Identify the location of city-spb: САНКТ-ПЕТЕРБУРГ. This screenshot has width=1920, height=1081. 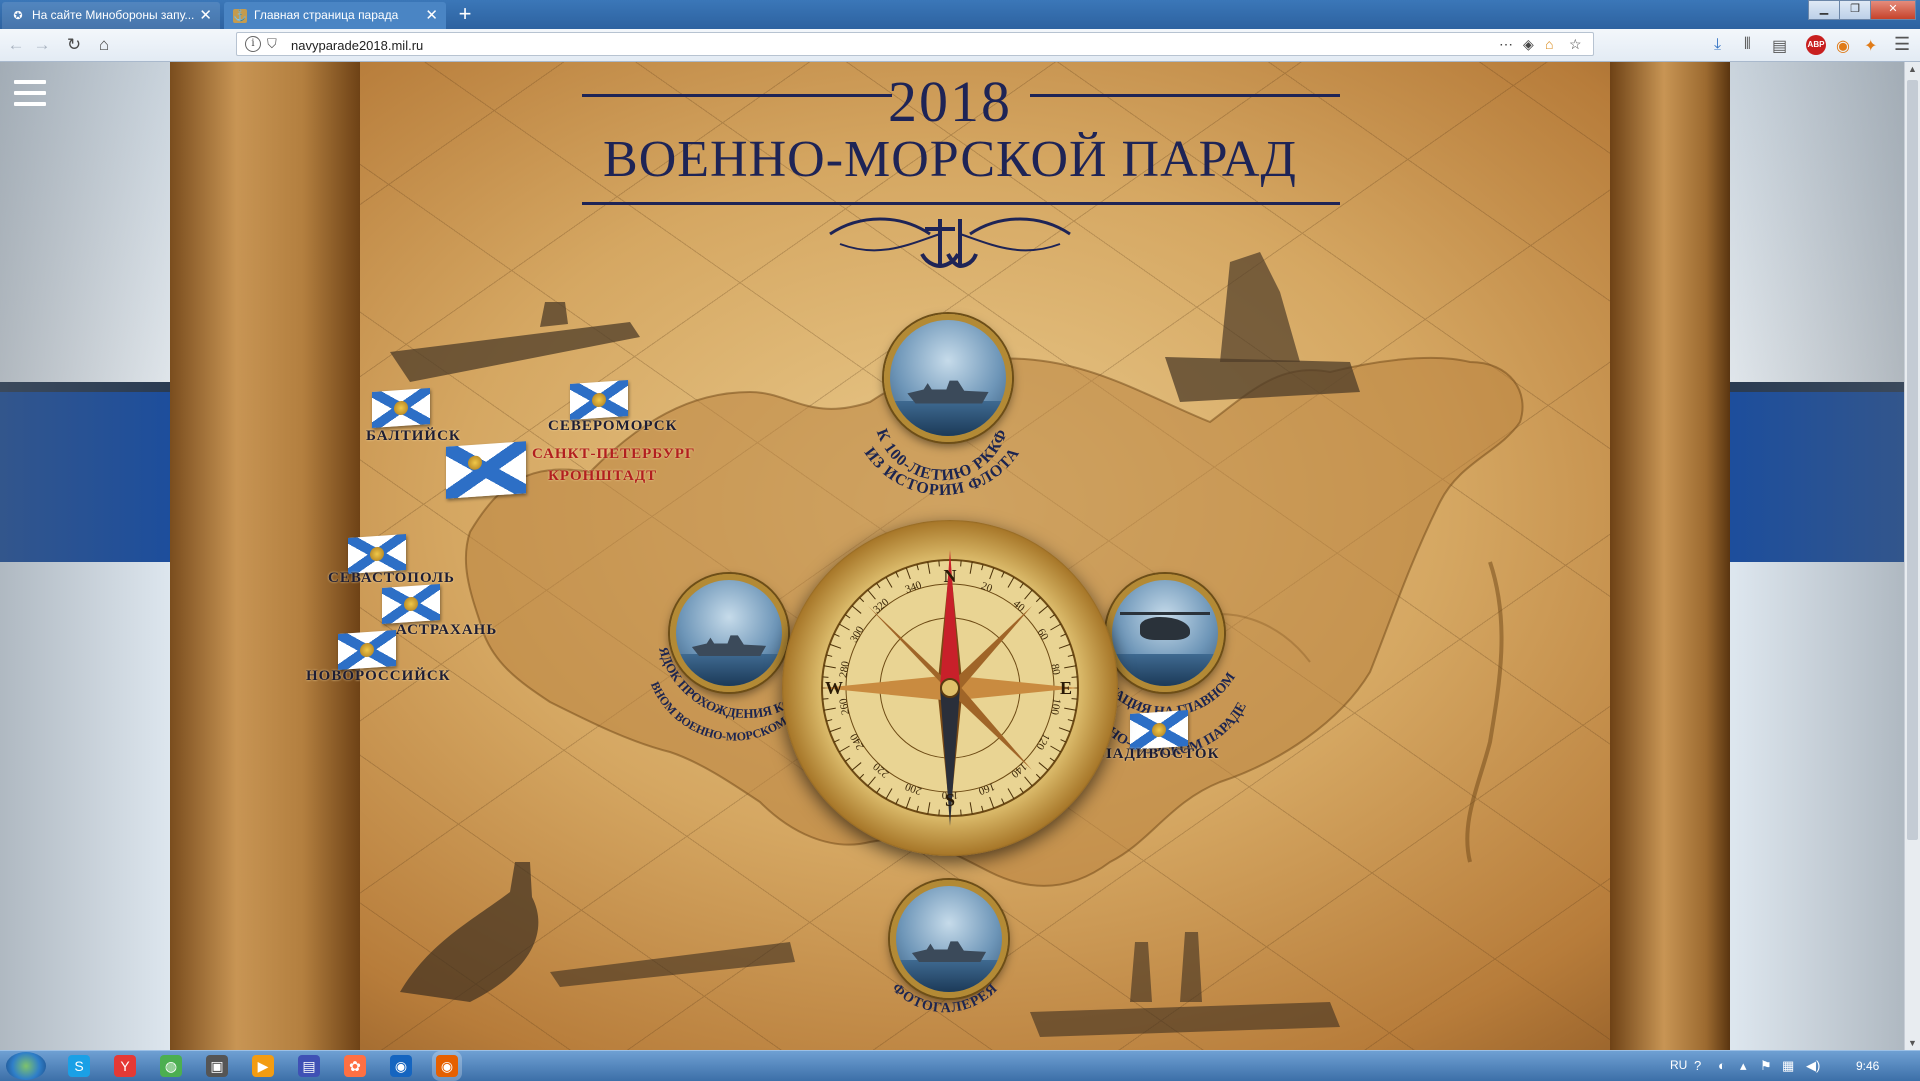
(613, 454).